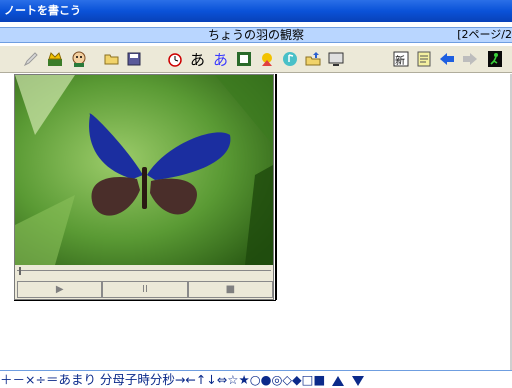 The width and height of the screenshot is (512, 388). Describe the element at coordinates (60, 289) in the screenshot. I see `play-button: ▶` at that location.